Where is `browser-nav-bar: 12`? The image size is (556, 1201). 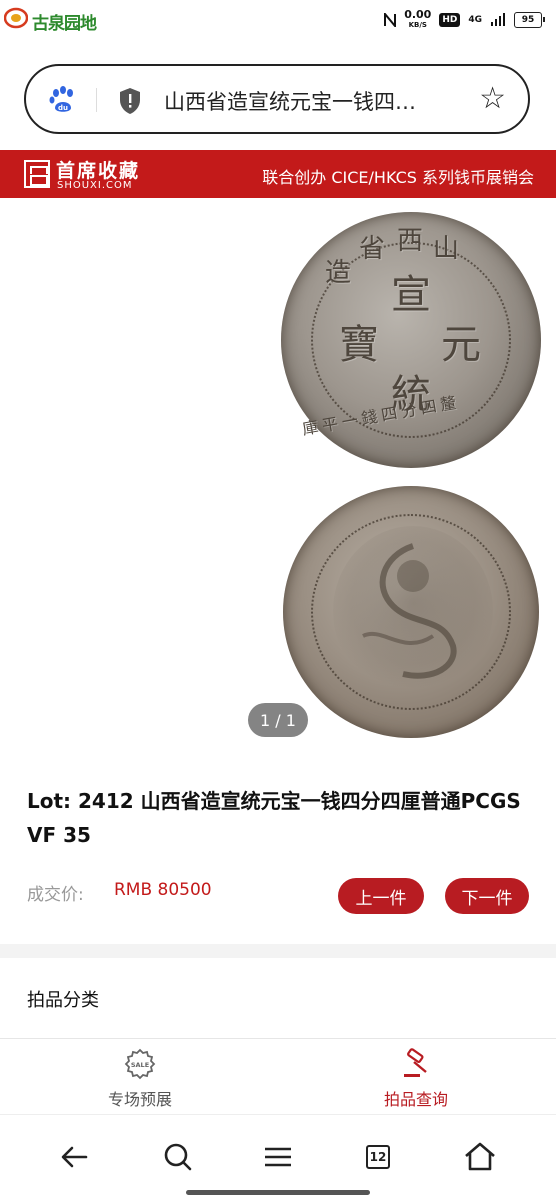
browser-nav-bar: 12 is located at coordinates (278, 1157).